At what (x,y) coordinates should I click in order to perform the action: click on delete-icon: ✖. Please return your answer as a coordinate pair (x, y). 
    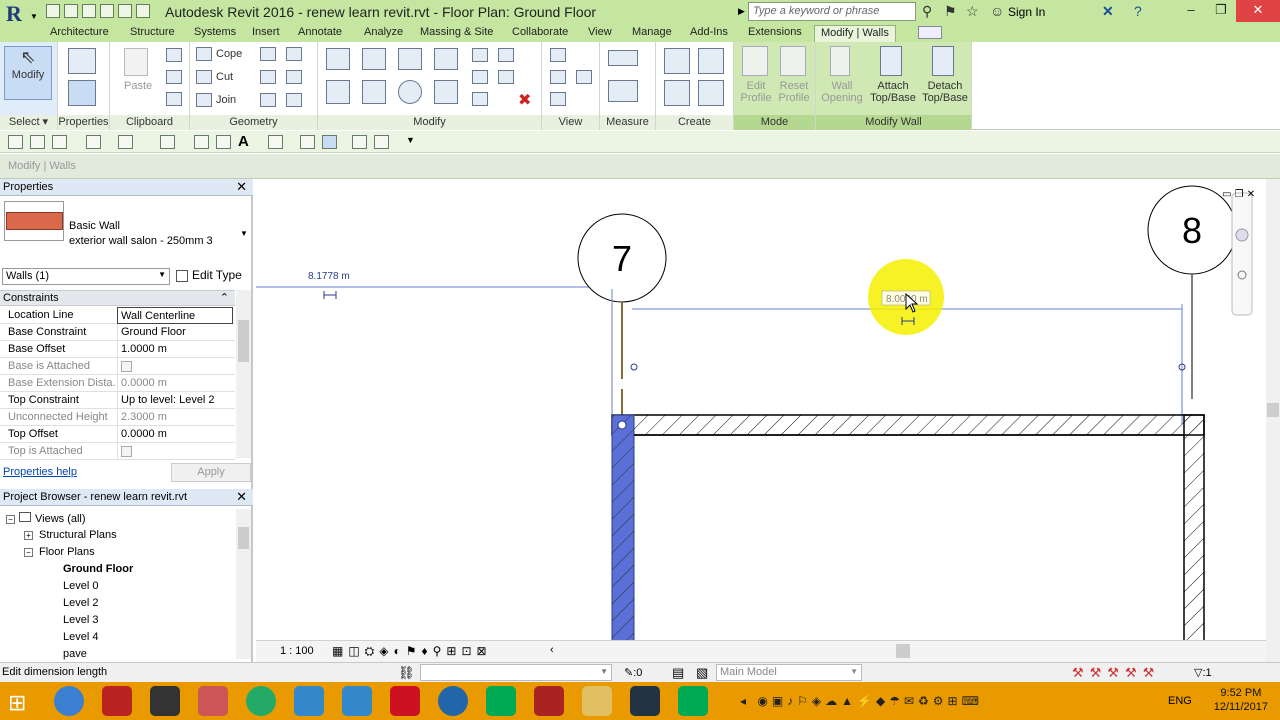
    Looking at the image, I should click on (524, 100).